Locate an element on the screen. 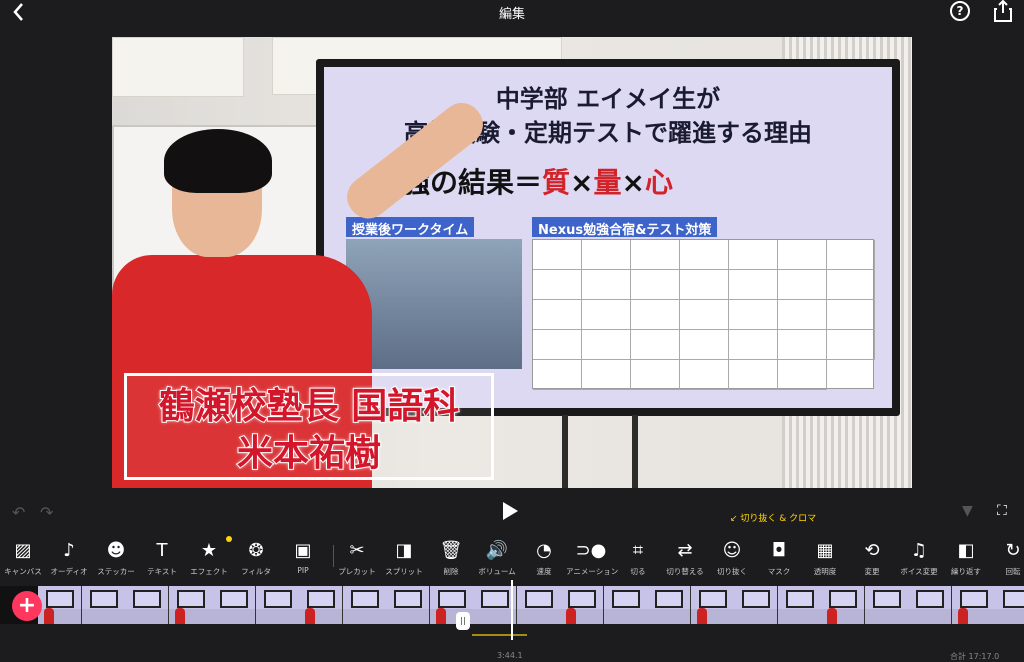  shuffle-icon: ⇄ is located at coordinates (685, 550).